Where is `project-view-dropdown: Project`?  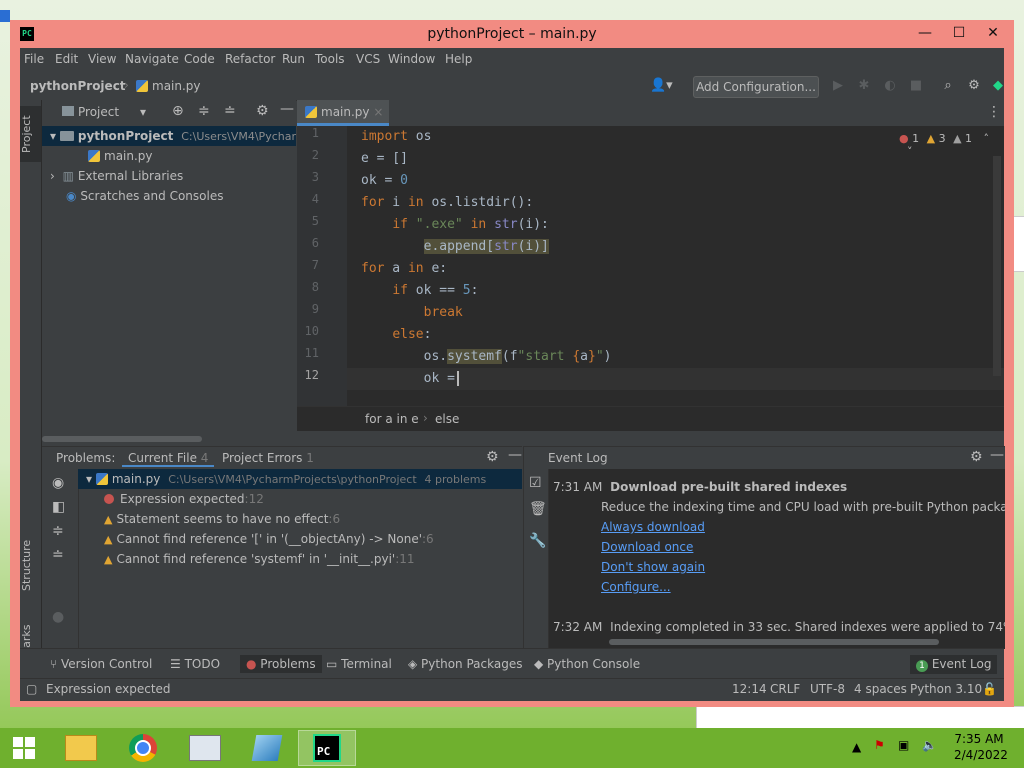 project-view-dropdown: Project is located at coordinates (98, 112).